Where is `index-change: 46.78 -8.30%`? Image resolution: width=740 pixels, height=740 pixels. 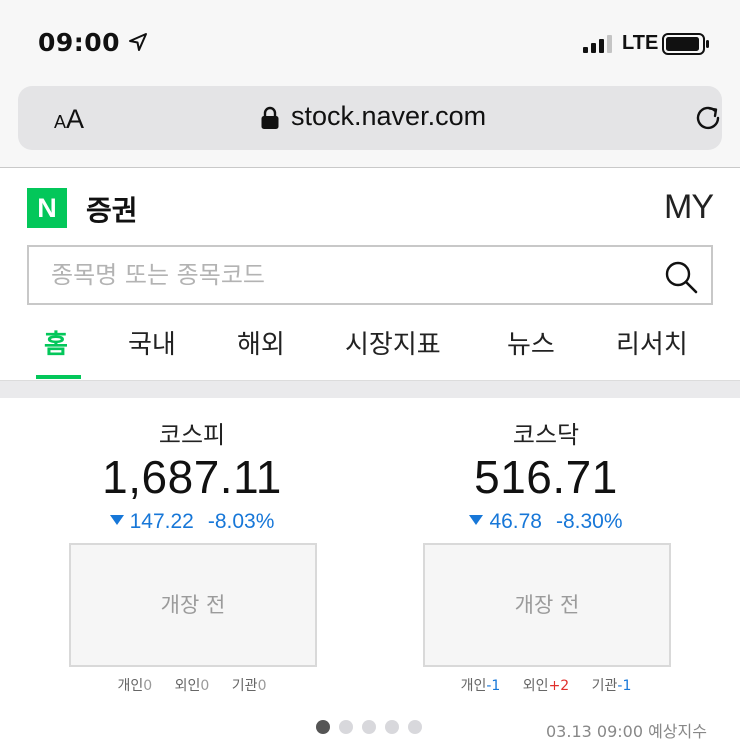 index-change: 46.78 -8.30% is located at coordinates (546, 522).